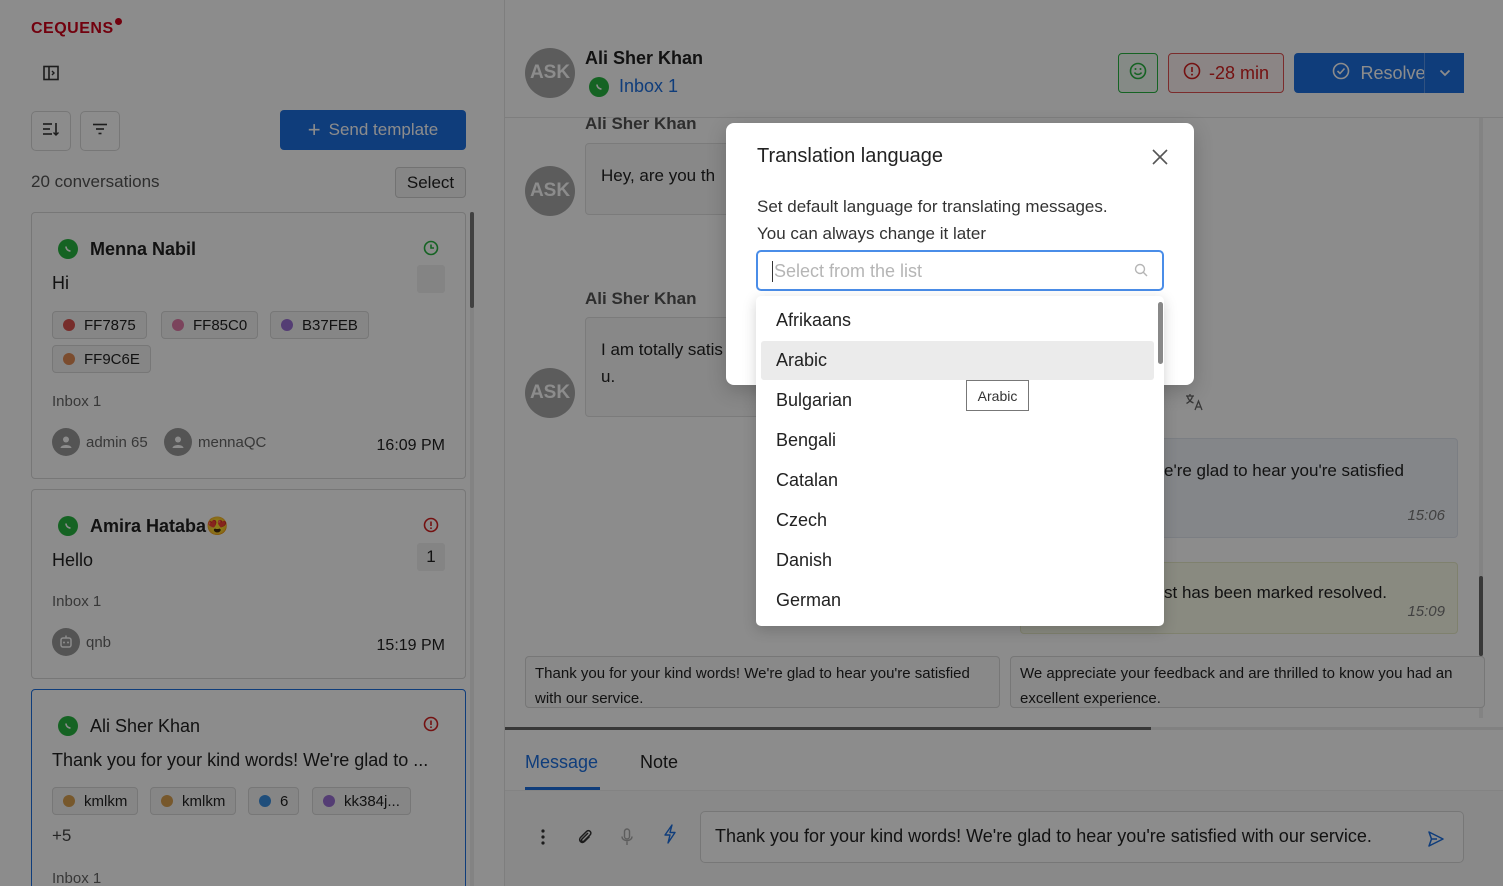 The height and width of the screenshot is (886, 1503). Describe the element at coordinates (957, 400) in the screenshot. I see `language-option: Bulgarian` at that location.